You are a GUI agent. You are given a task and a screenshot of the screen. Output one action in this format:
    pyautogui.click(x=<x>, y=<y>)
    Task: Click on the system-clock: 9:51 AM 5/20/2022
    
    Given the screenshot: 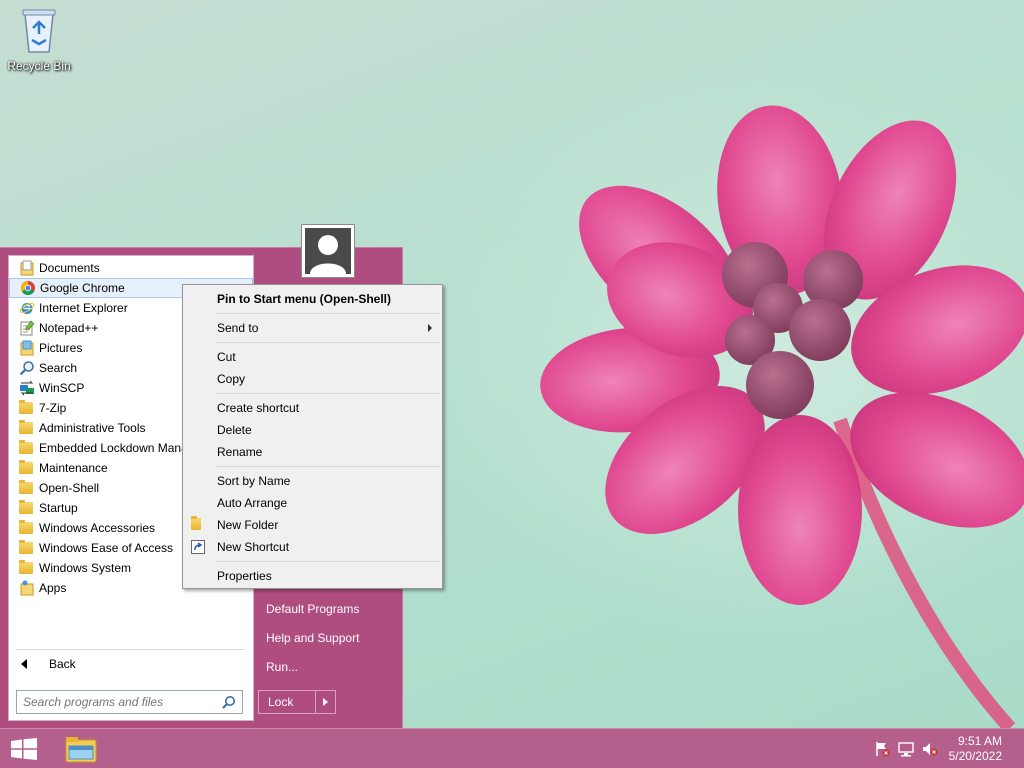 What is the action you would take?
    pyautogui.click(x=975, y=749)
    